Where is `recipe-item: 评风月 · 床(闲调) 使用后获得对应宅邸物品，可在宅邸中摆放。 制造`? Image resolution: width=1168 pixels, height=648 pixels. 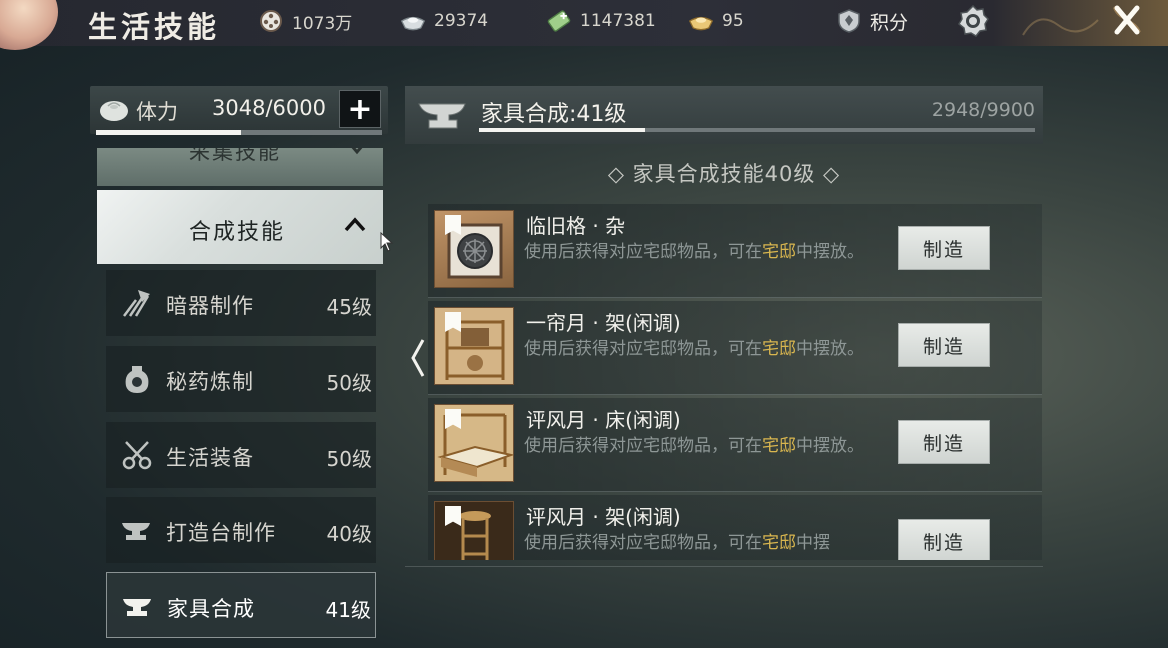 recipe-item: 评风月 · 床(闲调) 使用后获得对应宅邸物品，可在宅邸中摆放。 制造 is located at coordinates (735, 445).